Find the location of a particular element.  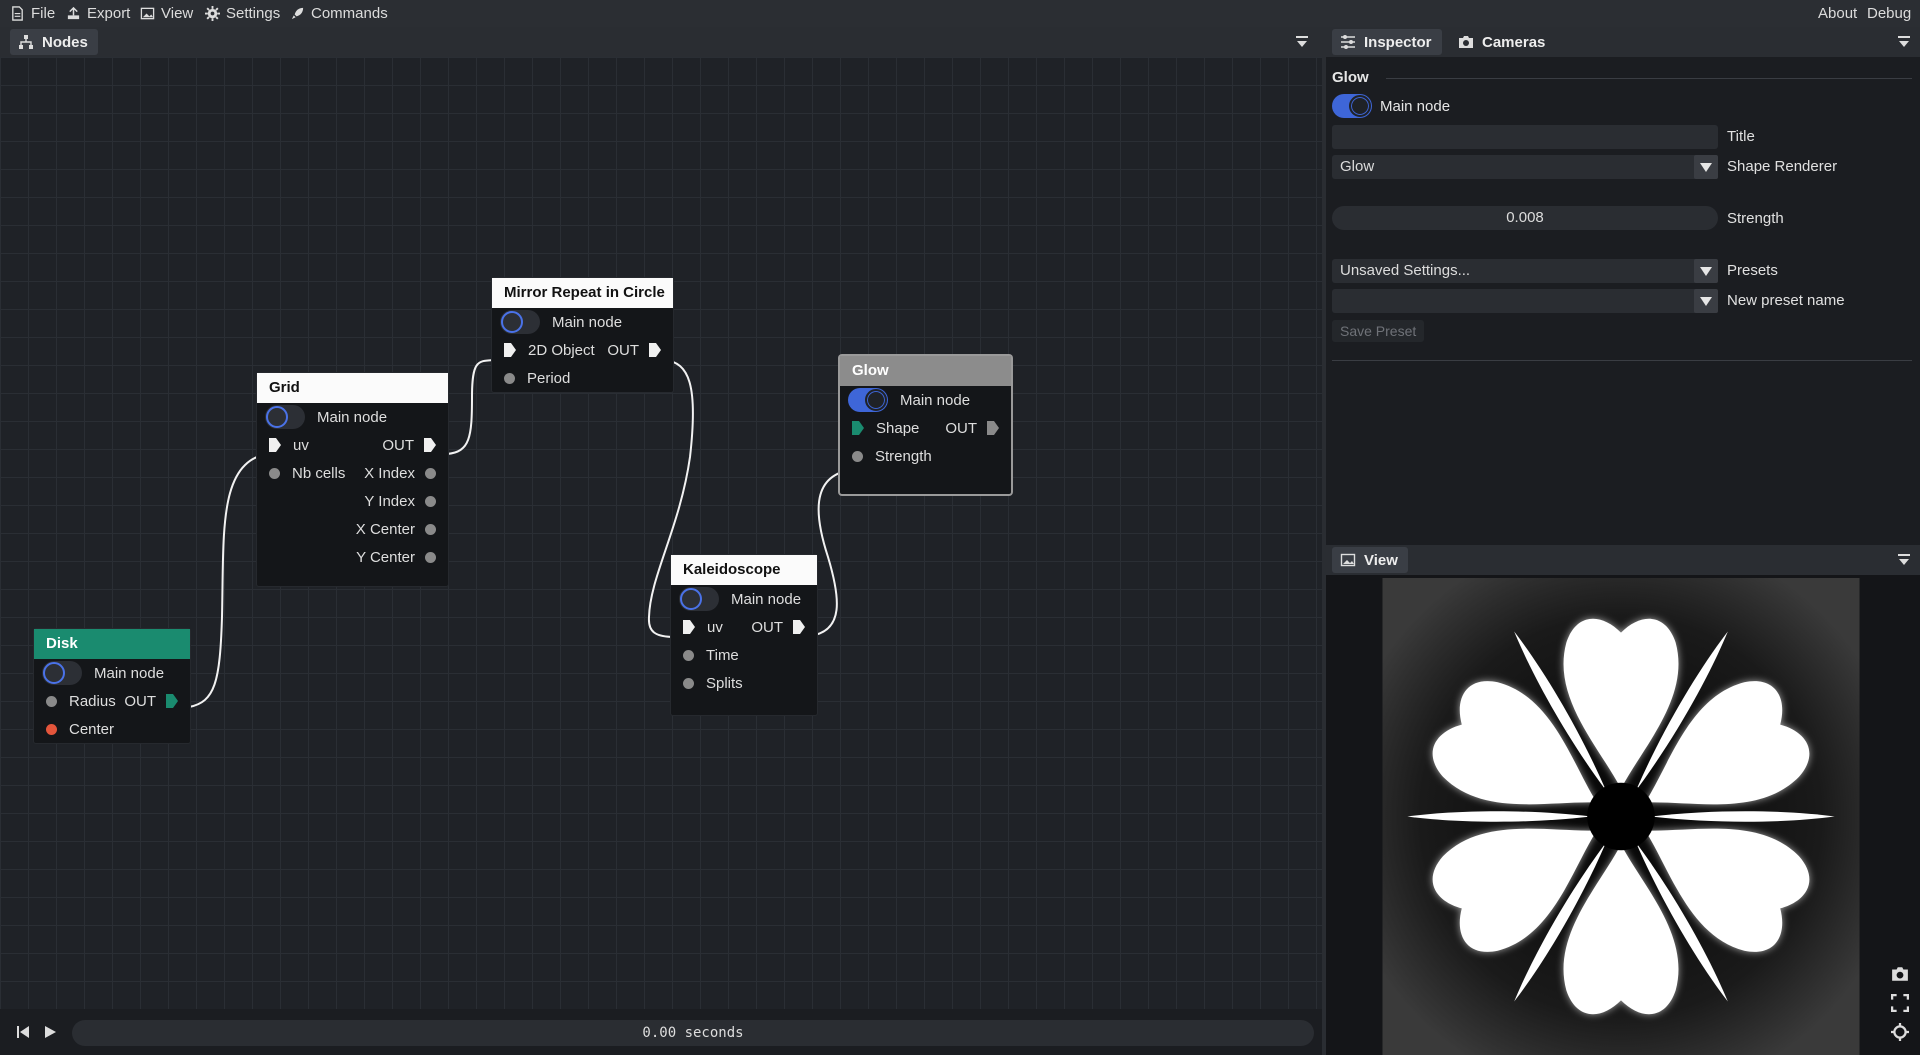

menu-settings: Settings is located at coordinates (242, 13).